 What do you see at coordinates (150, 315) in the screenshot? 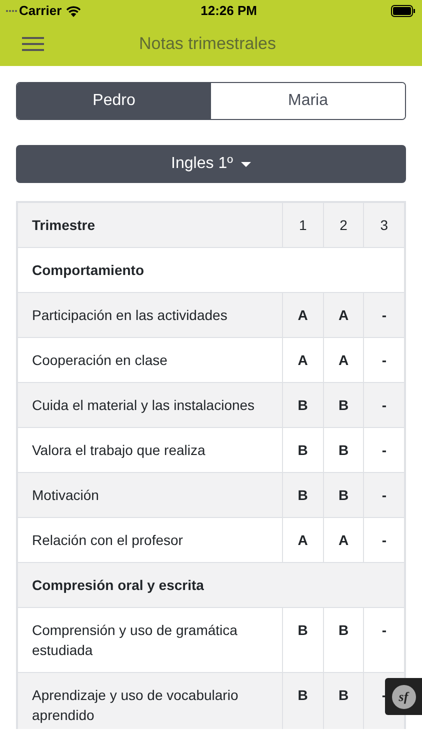
I see `table-cell: Participación en las actividades` at bounding box center [150, 315].